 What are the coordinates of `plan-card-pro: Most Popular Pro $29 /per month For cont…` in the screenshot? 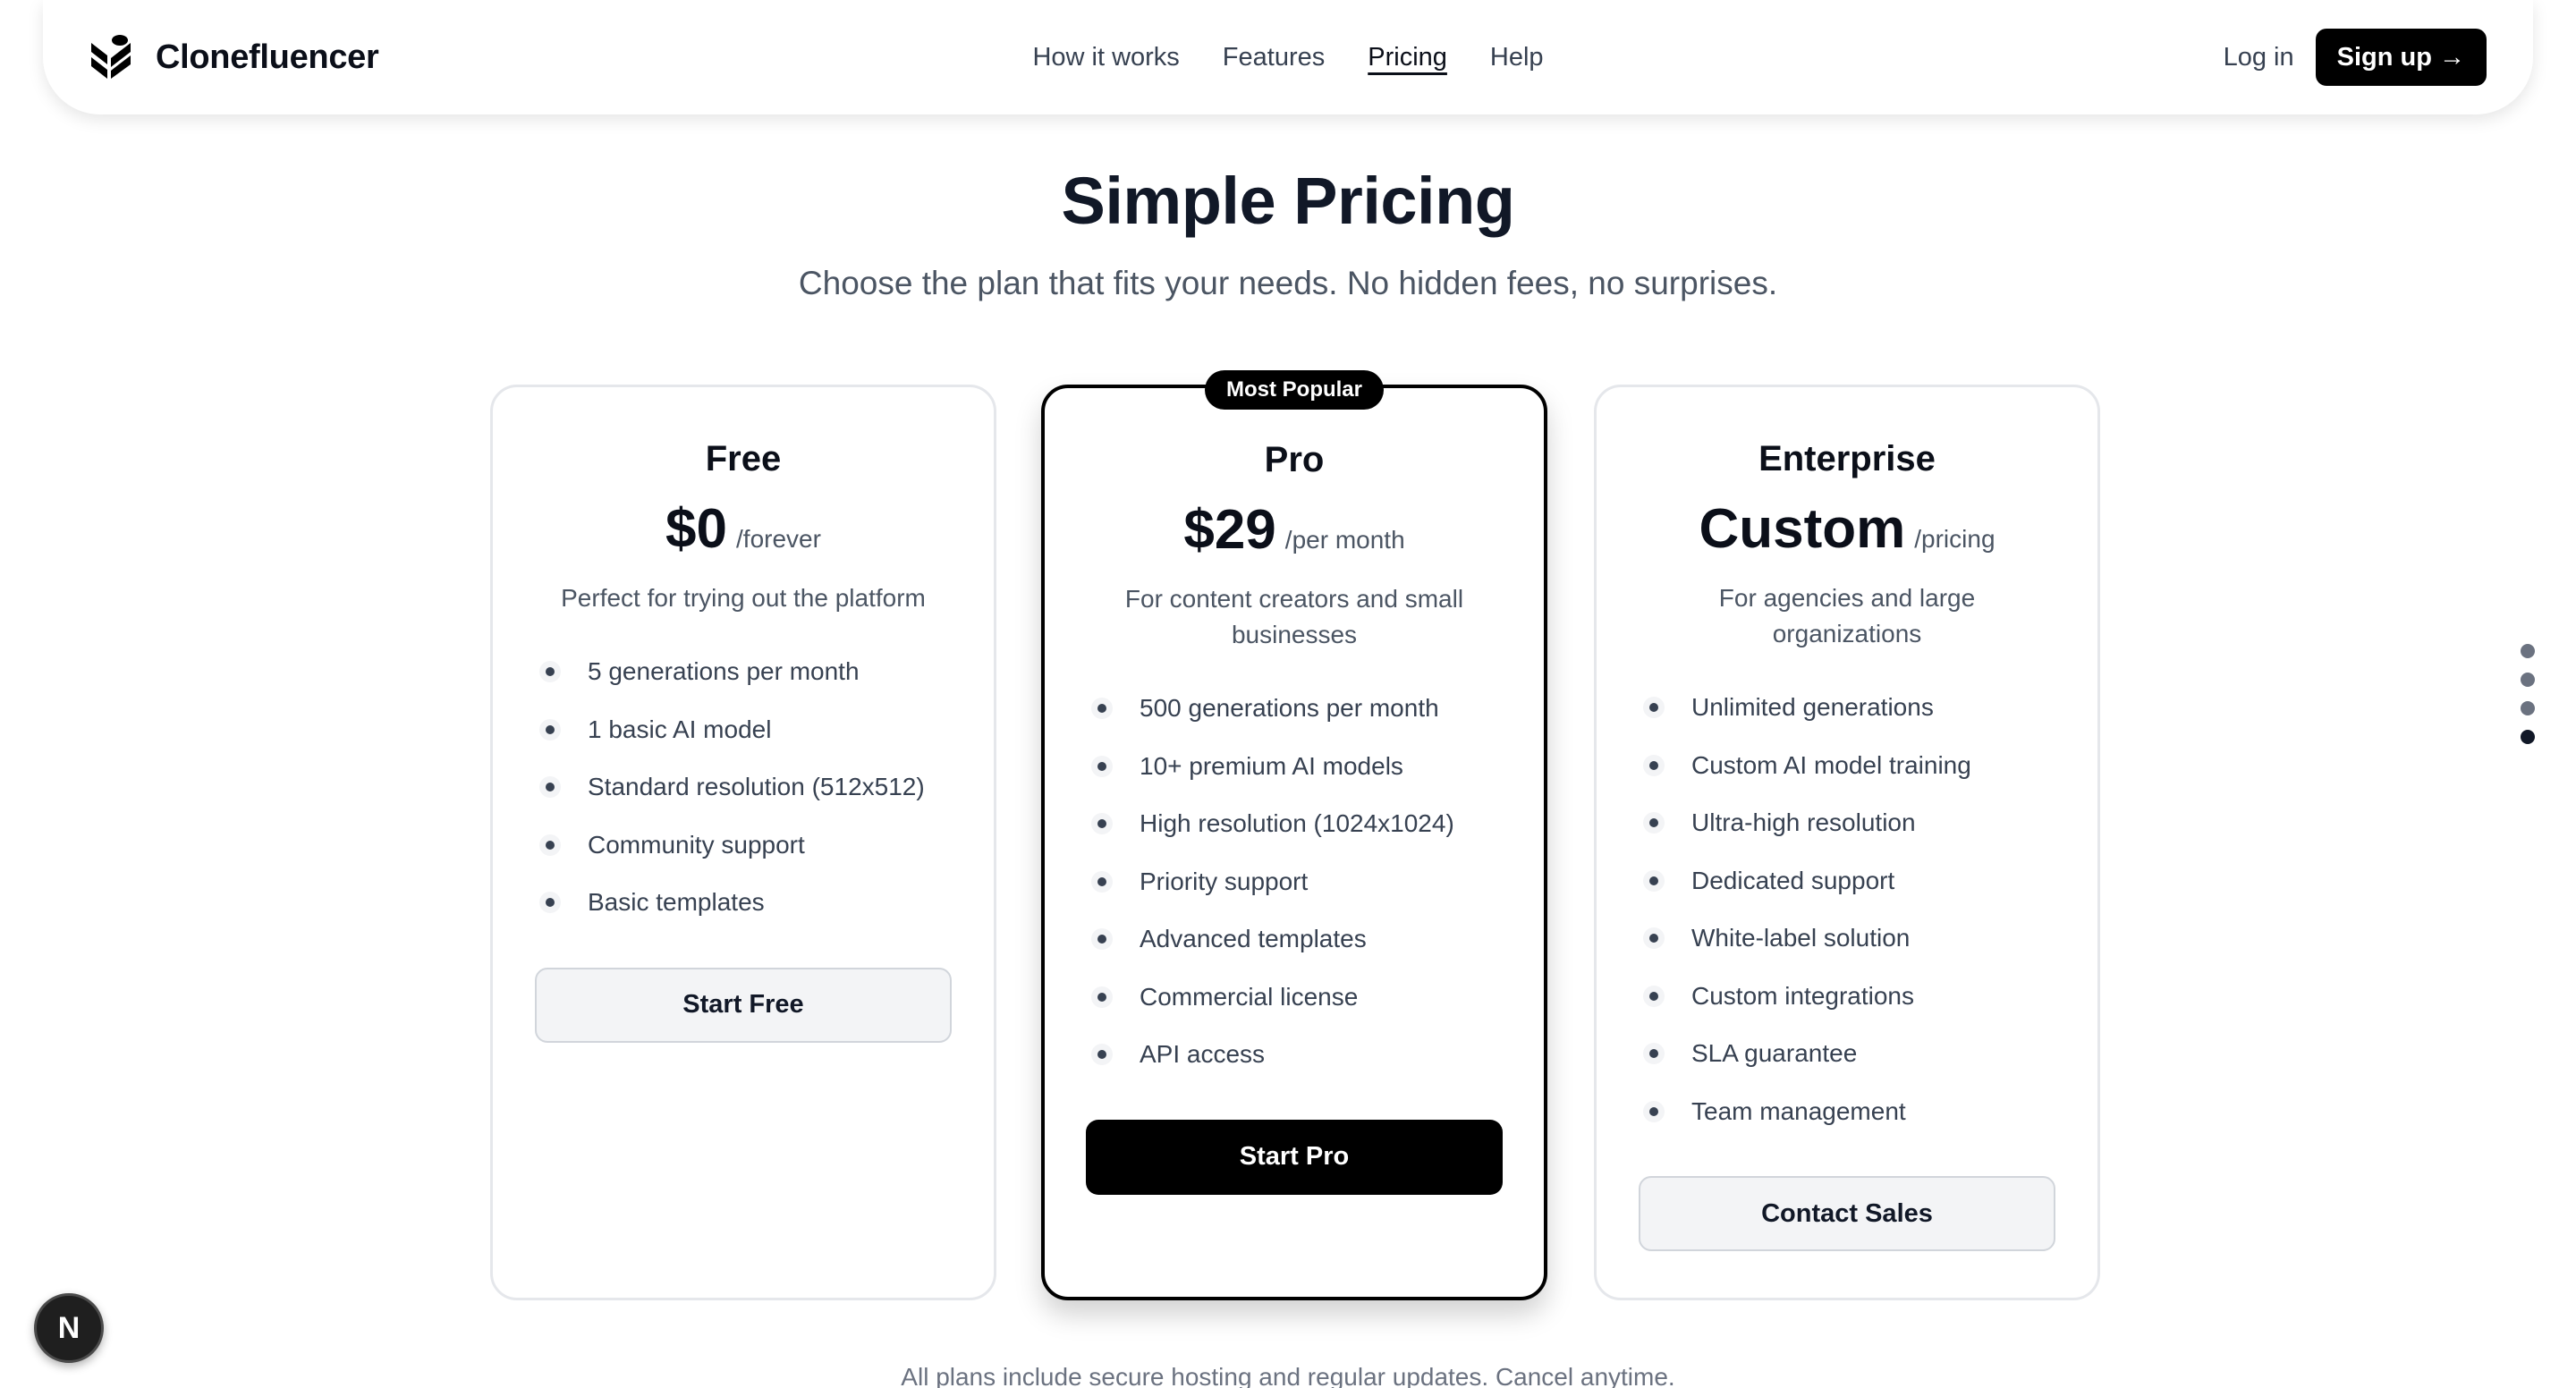 It's located at (1294, 835).